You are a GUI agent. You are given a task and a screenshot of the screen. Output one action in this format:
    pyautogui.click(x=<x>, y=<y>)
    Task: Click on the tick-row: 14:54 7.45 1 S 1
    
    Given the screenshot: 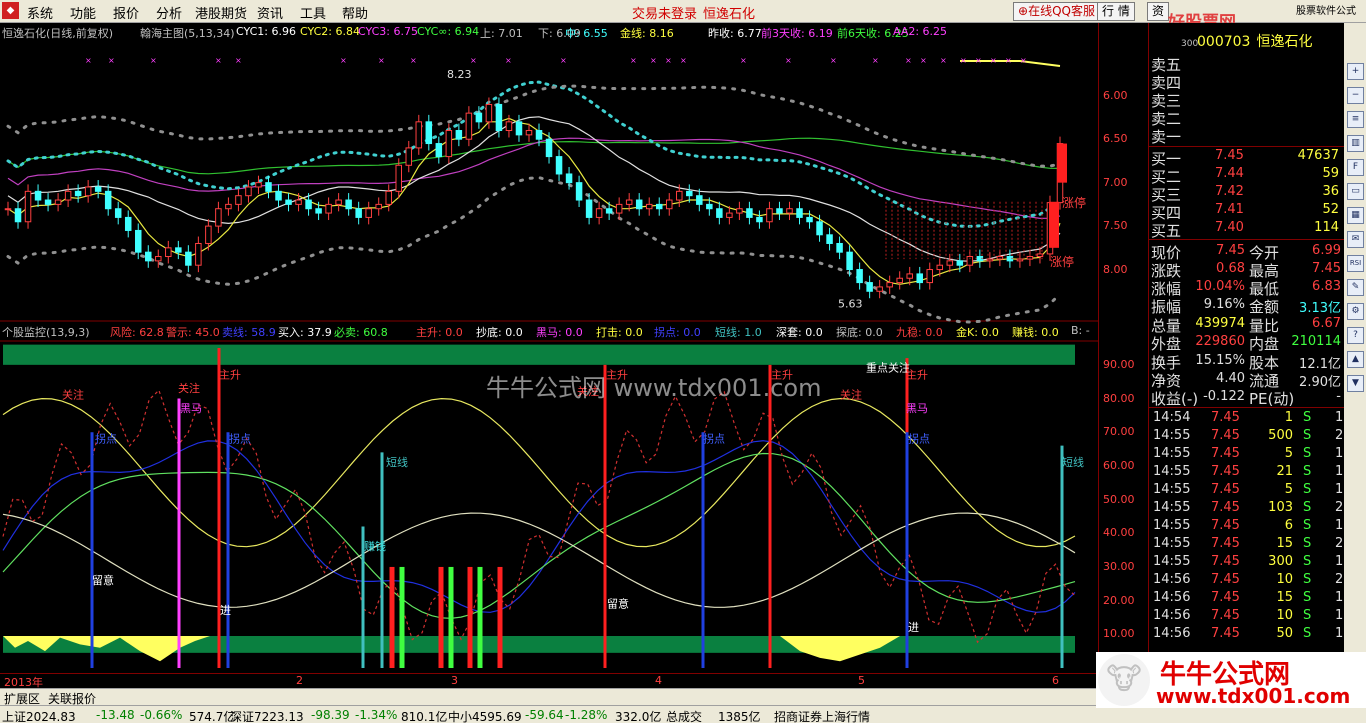 What is the action you would take?
    pyautogui.click(x=1248, y=419)
    